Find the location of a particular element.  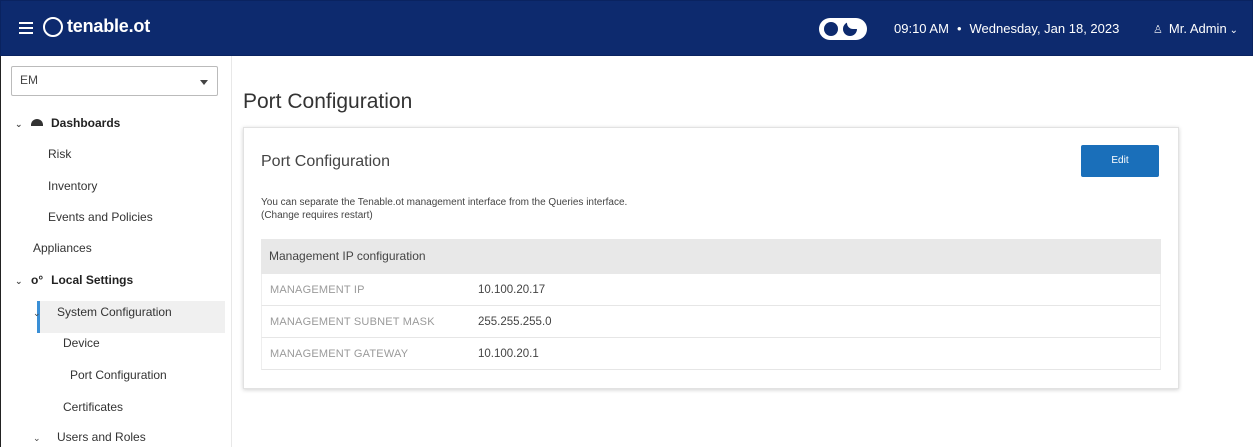

sidebar-item-label: Certificates is located at coordinates (93, 407).